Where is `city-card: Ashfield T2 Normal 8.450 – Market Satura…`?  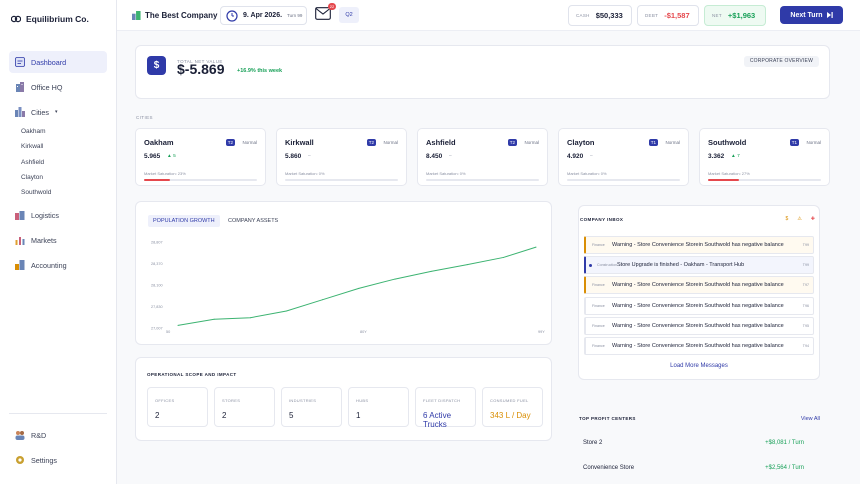 city-card: Ashfield T2 Normal 8.450 – Market Satura… is located at coordinates (482, 157).